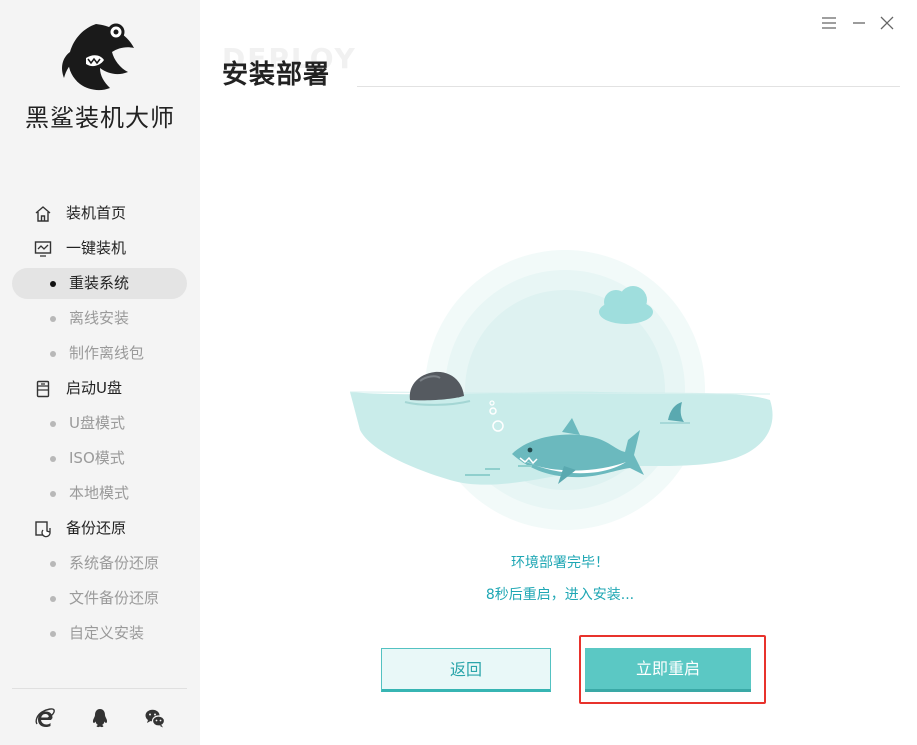 Image resolution: width=917 pixels, height=745 pixels. What do you see at coordinates (43, 529) in the screenshot?
I see `backup-icon` at bounding box center [43, 529].